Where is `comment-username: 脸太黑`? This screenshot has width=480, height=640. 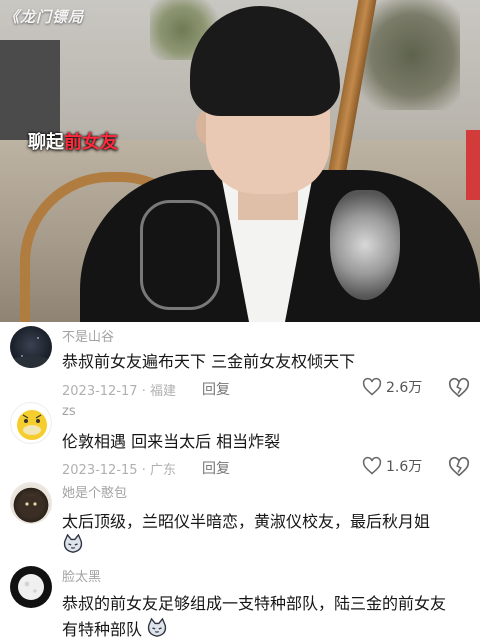
comment-username: 脸太黑 is located at coordinates (81, 575).